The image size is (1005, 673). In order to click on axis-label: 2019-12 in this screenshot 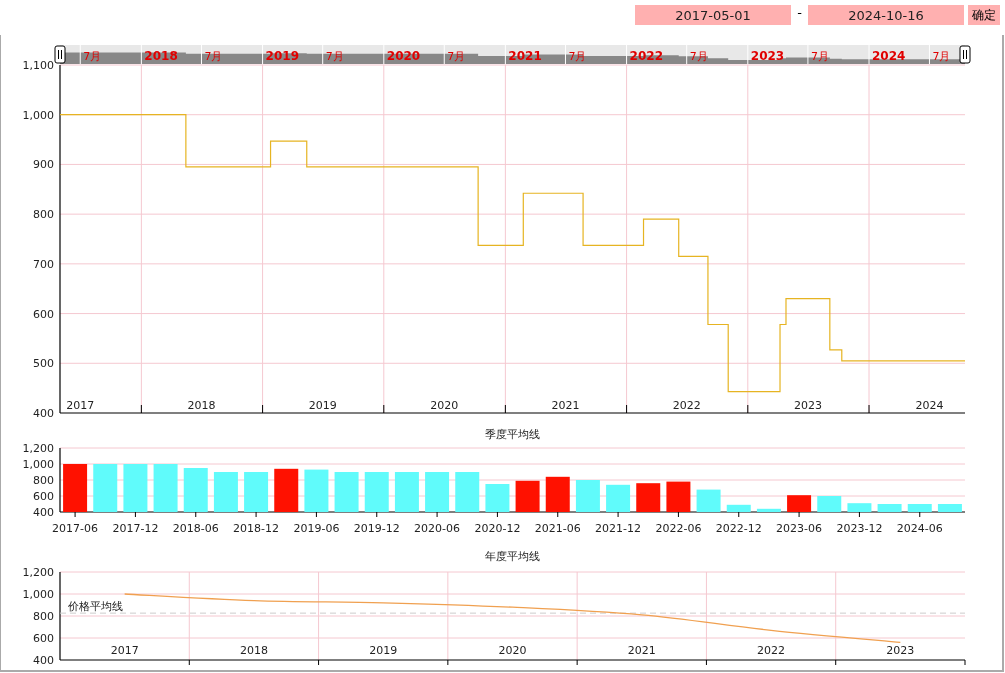, I will do `click(376, 528)`.